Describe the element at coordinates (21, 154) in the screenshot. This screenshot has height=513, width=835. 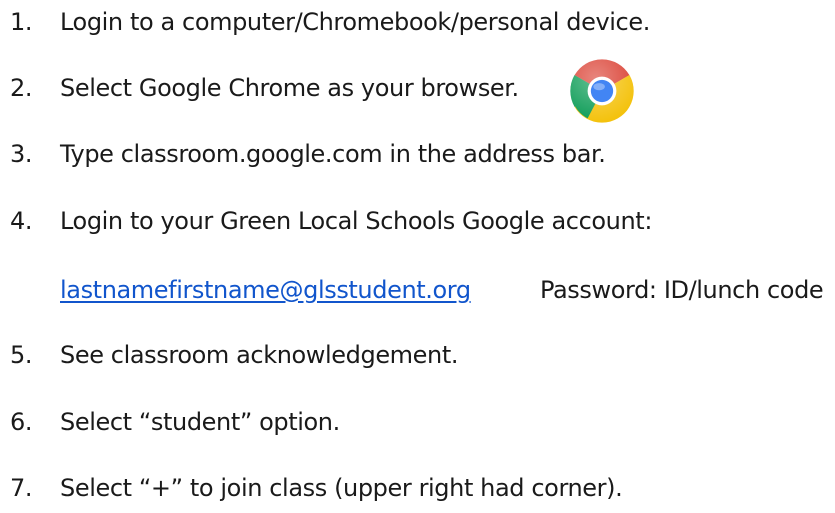
I see `step-number: 3.` at that location.